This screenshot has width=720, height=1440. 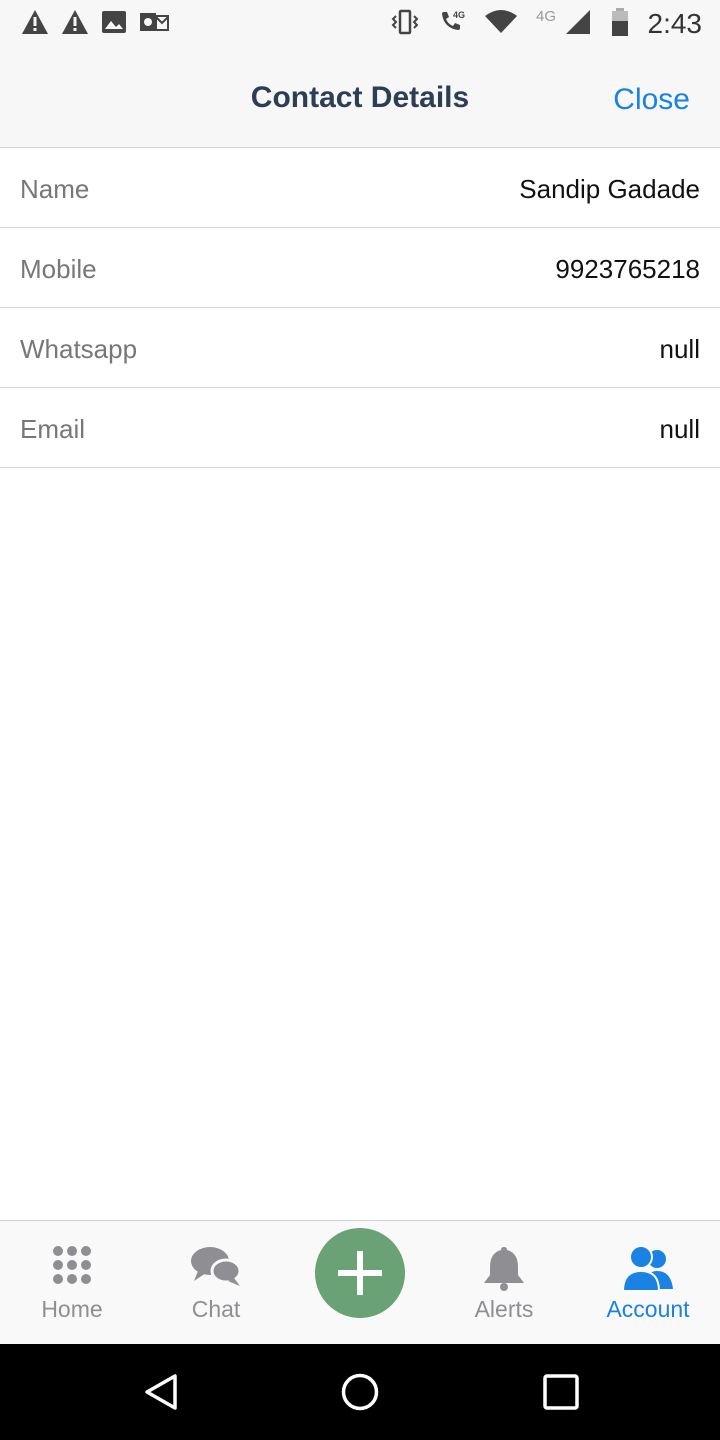 What do you see at coordinates (154, 24) in the screenshot?
I see `outlook-icon` at bounding box center [154, 24].